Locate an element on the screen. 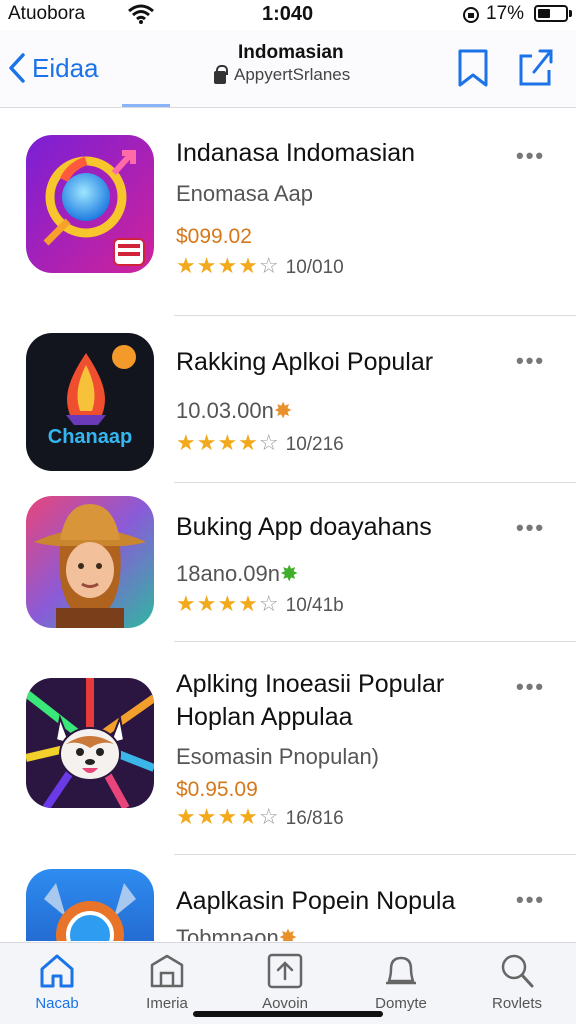 The width and height of the screenshot is (576, 1024). carrier-name: Atuobora is located at coordinates (47, 13).